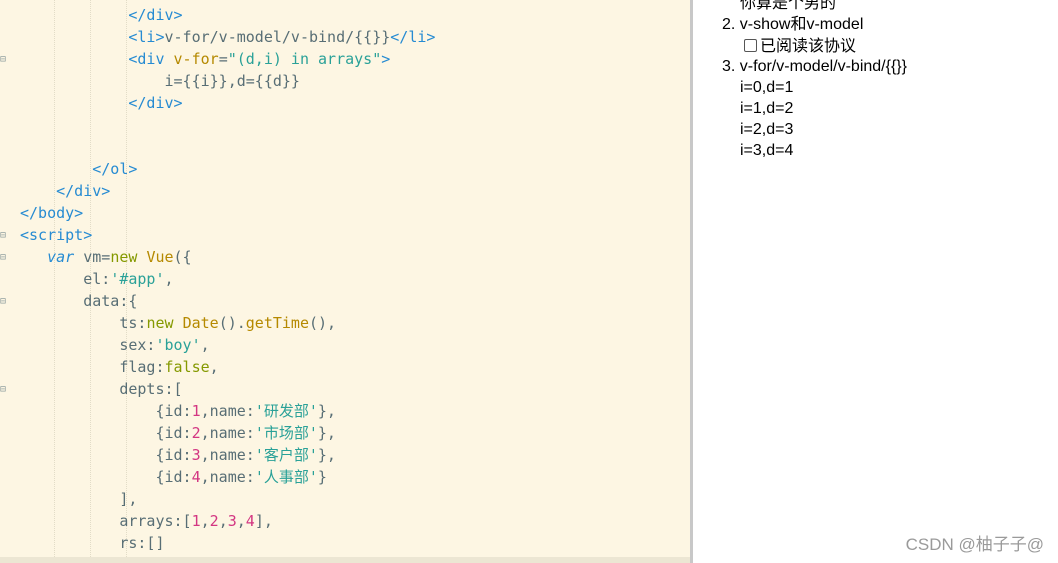 Image resolution: width=1058 pixels, height=563 pixels. What do you see at coordinates (83, 323) in the screenshot?
I see `code-token: ts:` at bounding box center [83, 323].